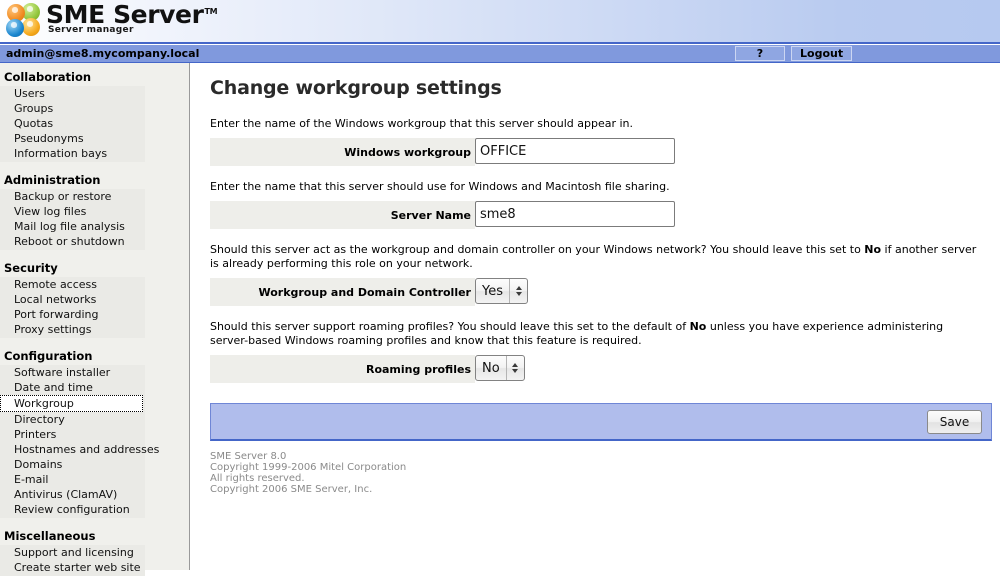 This screenshot has height=584, width=1000. What do you see at coordinates (15, 28) in the screenshot?
I see `logo-sphere-blue-icon` at bounding box center [15, 28].